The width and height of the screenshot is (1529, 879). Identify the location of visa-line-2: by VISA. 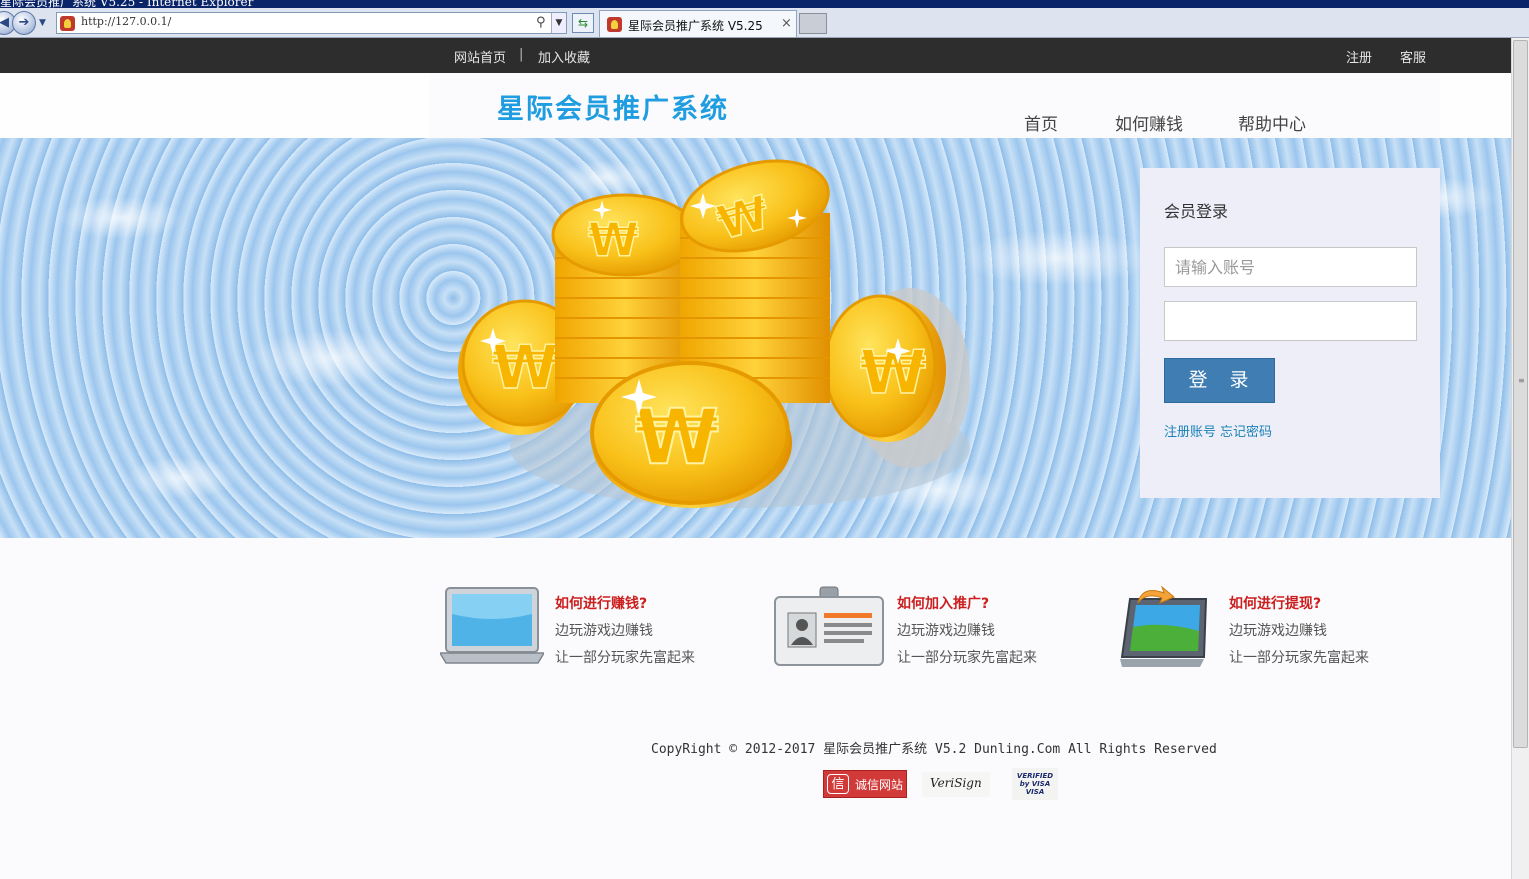
(1035, 784).